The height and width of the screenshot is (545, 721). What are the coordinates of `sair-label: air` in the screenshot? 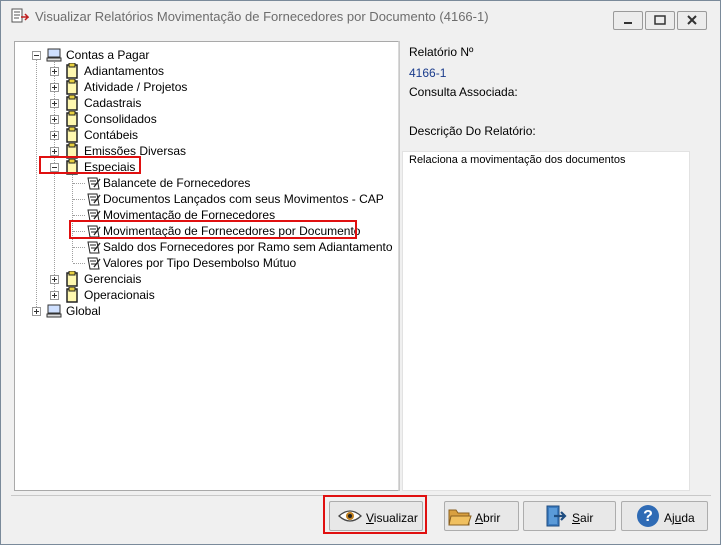 It's located at (587, 518).